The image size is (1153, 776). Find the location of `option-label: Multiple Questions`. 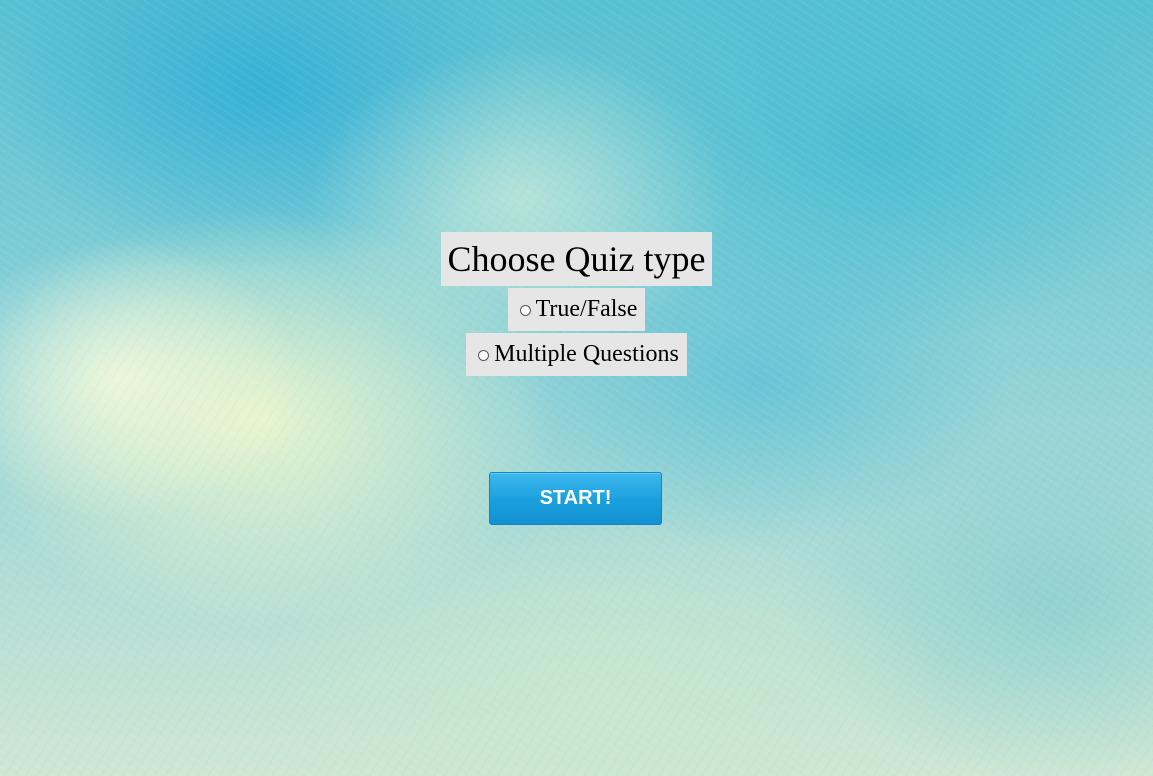

option-label: Multiple Questions is located at coordinates (586, 354).